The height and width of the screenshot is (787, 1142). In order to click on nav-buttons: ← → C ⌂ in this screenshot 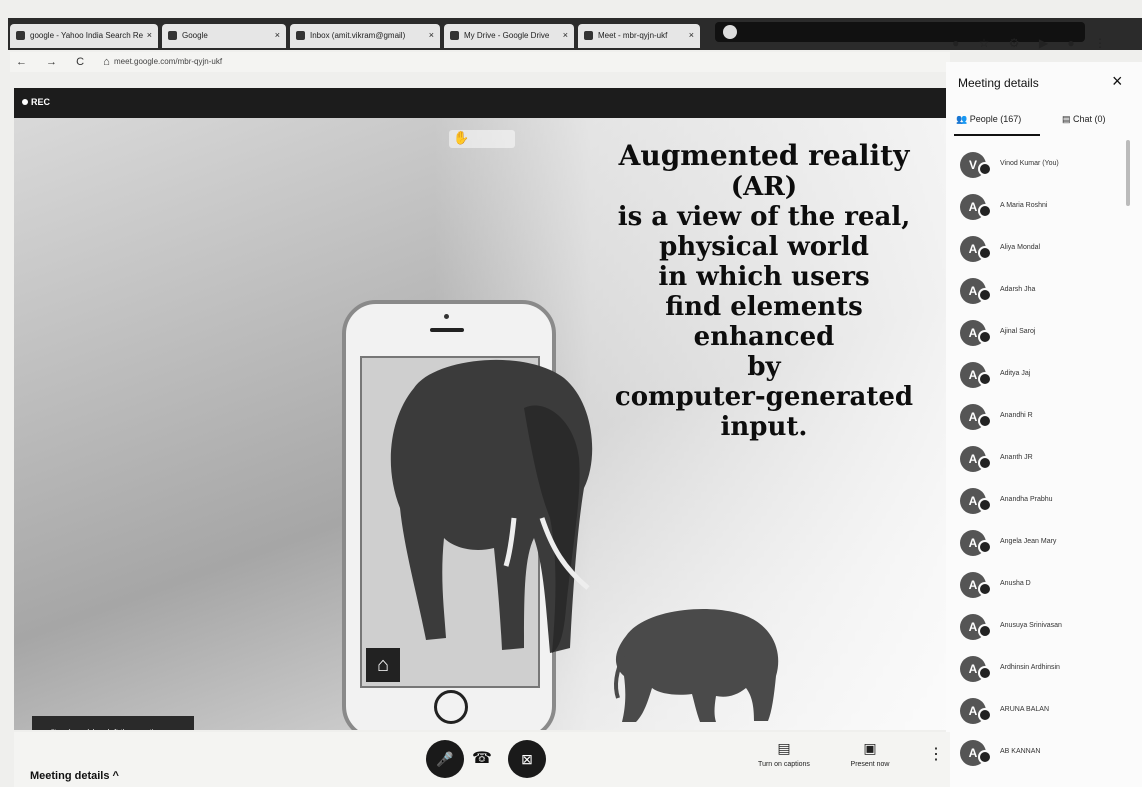, I will do `click(67, 62)`.